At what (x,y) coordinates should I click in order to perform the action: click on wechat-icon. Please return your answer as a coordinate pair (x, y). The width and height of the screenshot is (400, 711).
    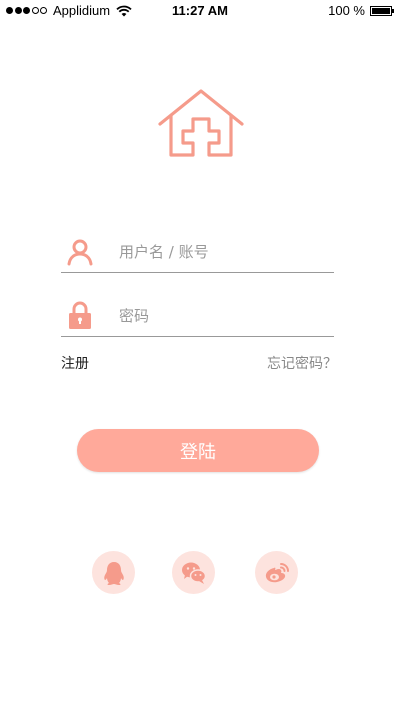
    Looking at the image, I should click on (193, 573).